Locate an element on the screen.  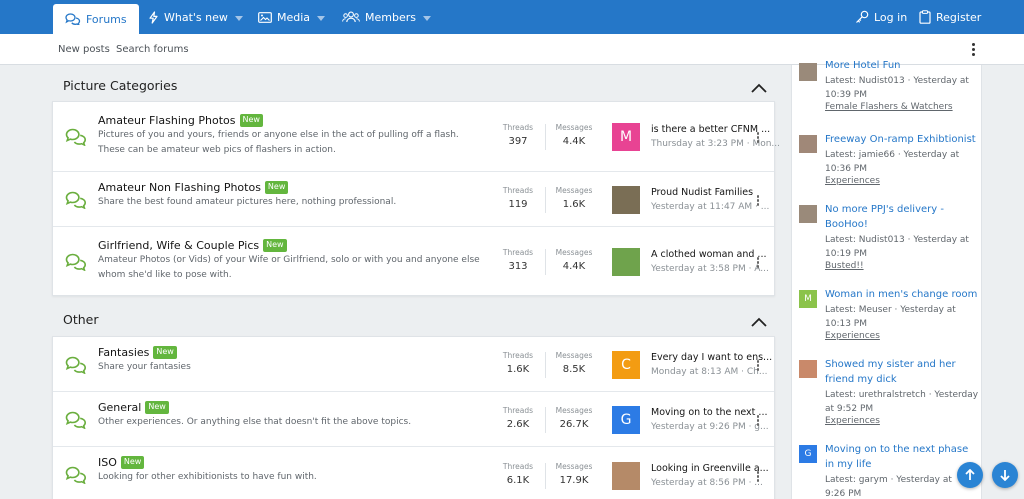
tab-members-label: Members is located at coordinates (390, 17).